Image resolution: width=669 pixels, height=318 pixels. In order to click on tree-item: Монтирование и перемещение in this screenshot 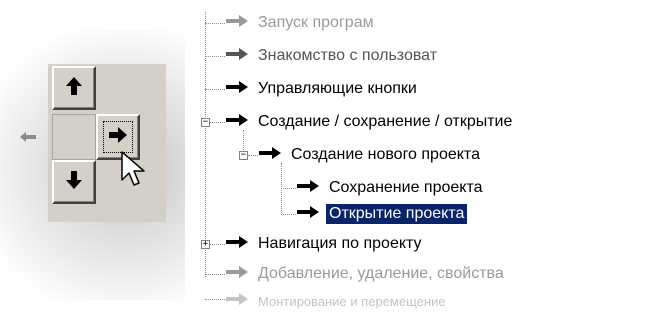, I will do `click(337, 301)`.